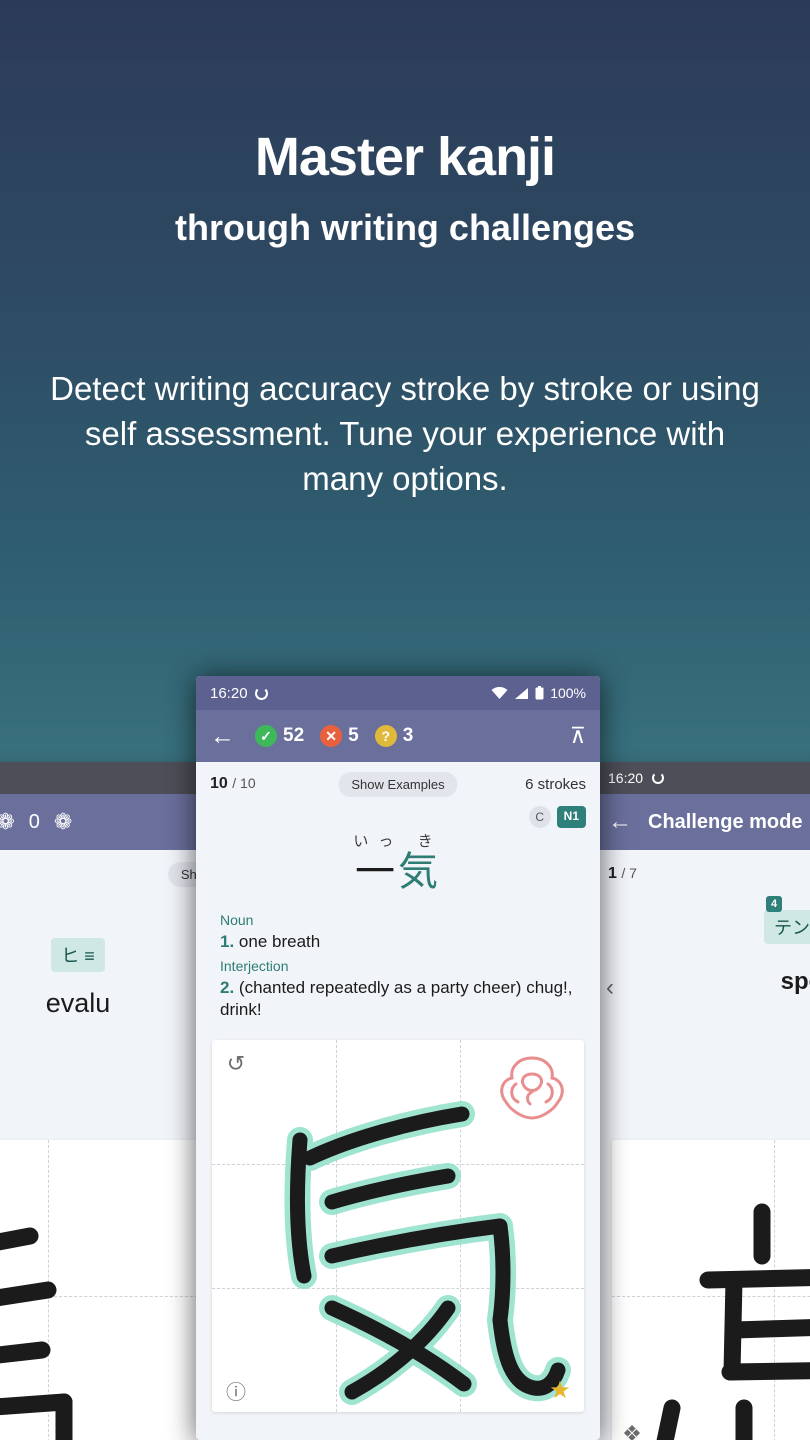 Image resolution: width=810 pixels, height=1440 pixels. Describe the element at coordinates (236, 1390) in the screenshot. I see `info-icon: ⓘ` at that location.